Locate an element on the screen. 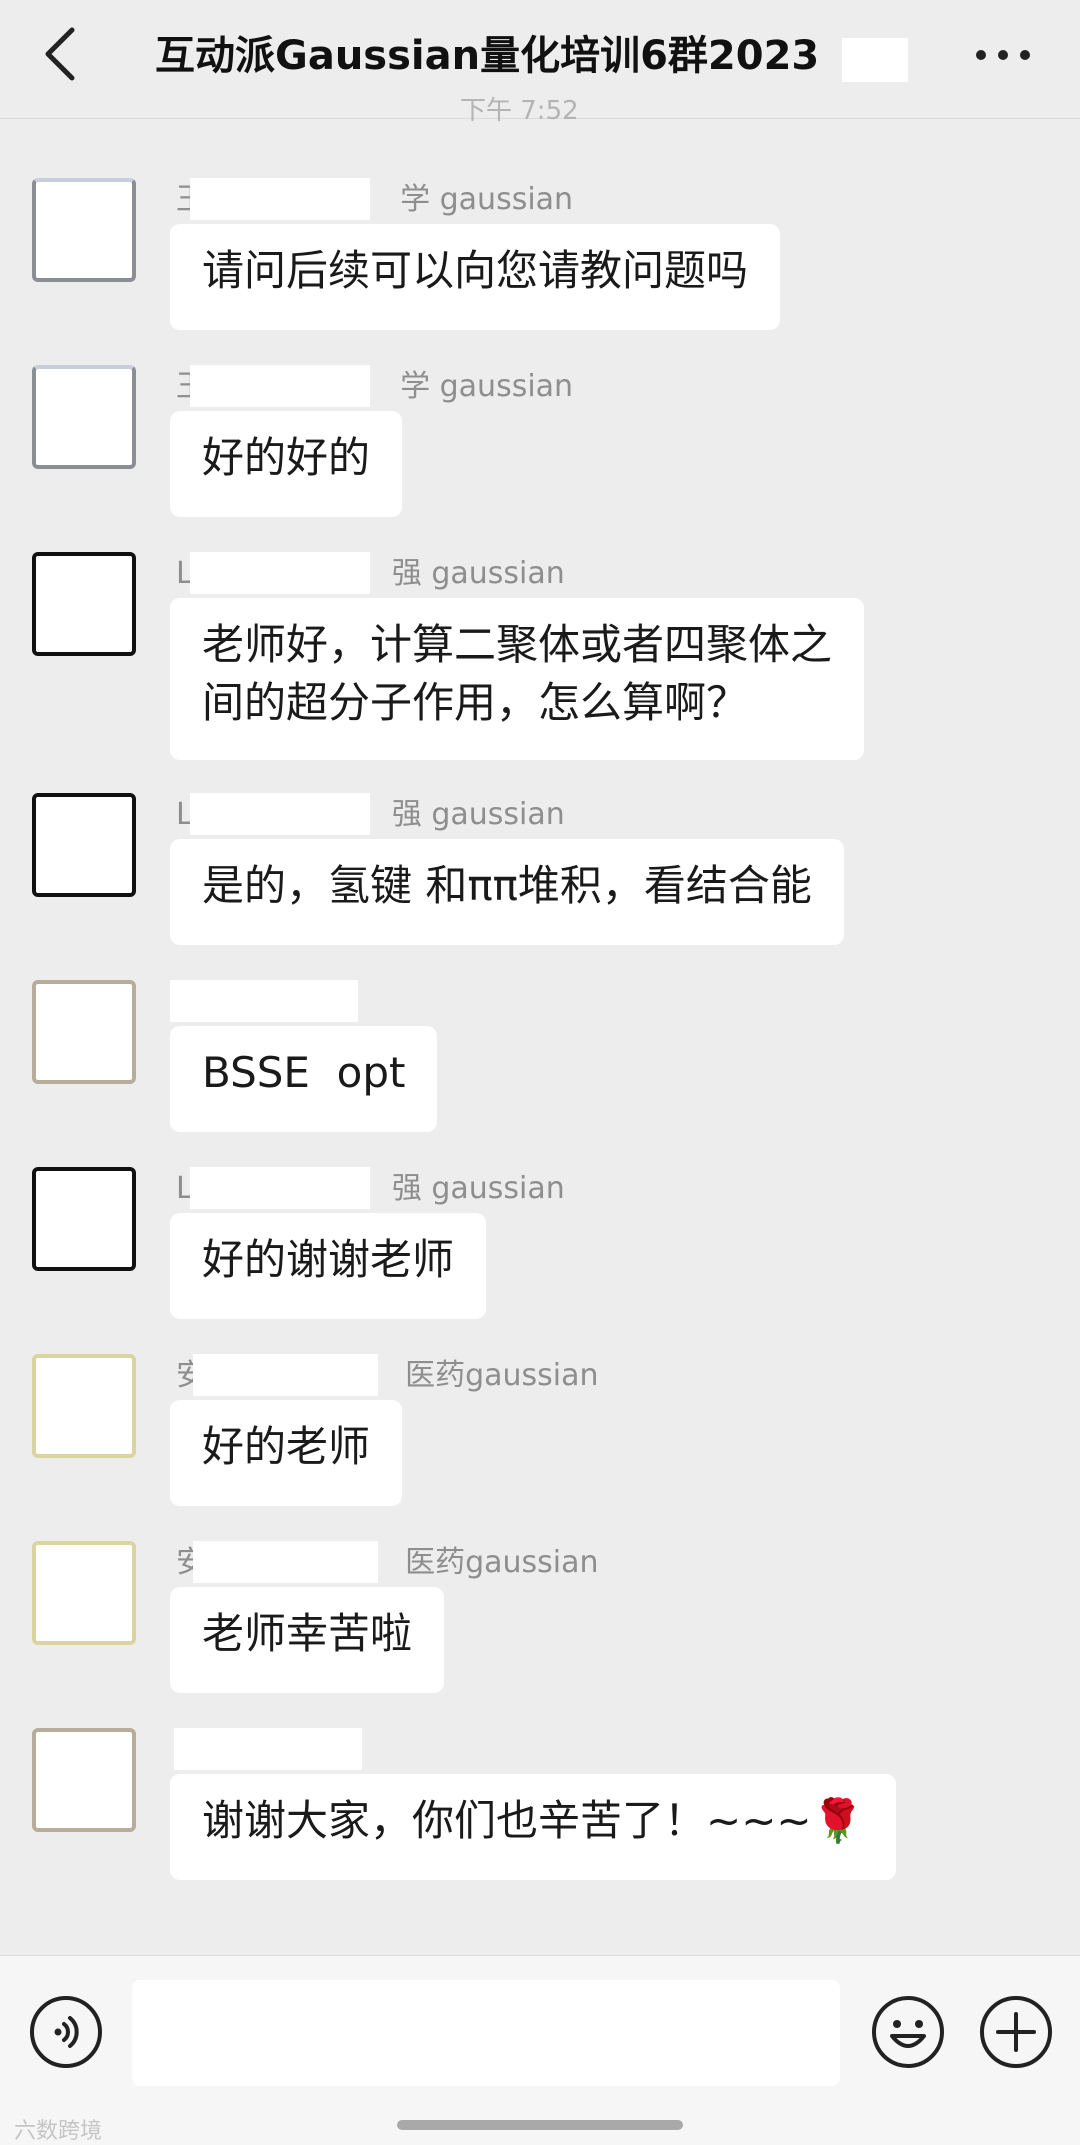  message-bubble: 老师幸苦啦 is located at coordinates (307, 1640).